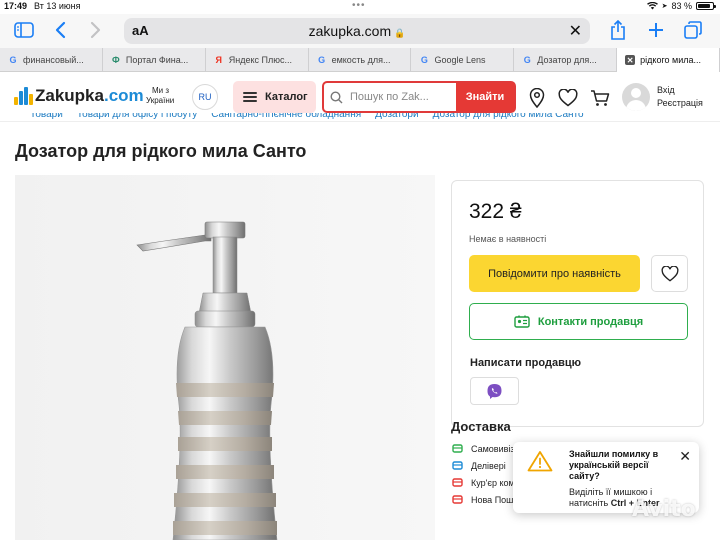  What do you see at coordinates (24, 30) in the screenshot?
I see `sidebar-icon` at bounding box center [24, 30].